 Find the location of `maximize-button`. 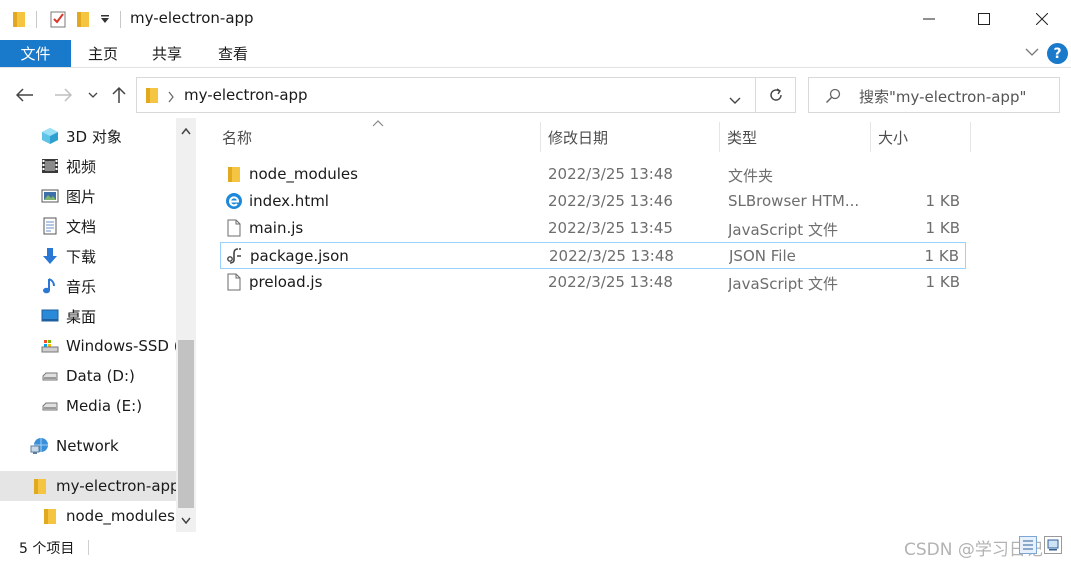

maximize-button is located at coordinates (984, 19).